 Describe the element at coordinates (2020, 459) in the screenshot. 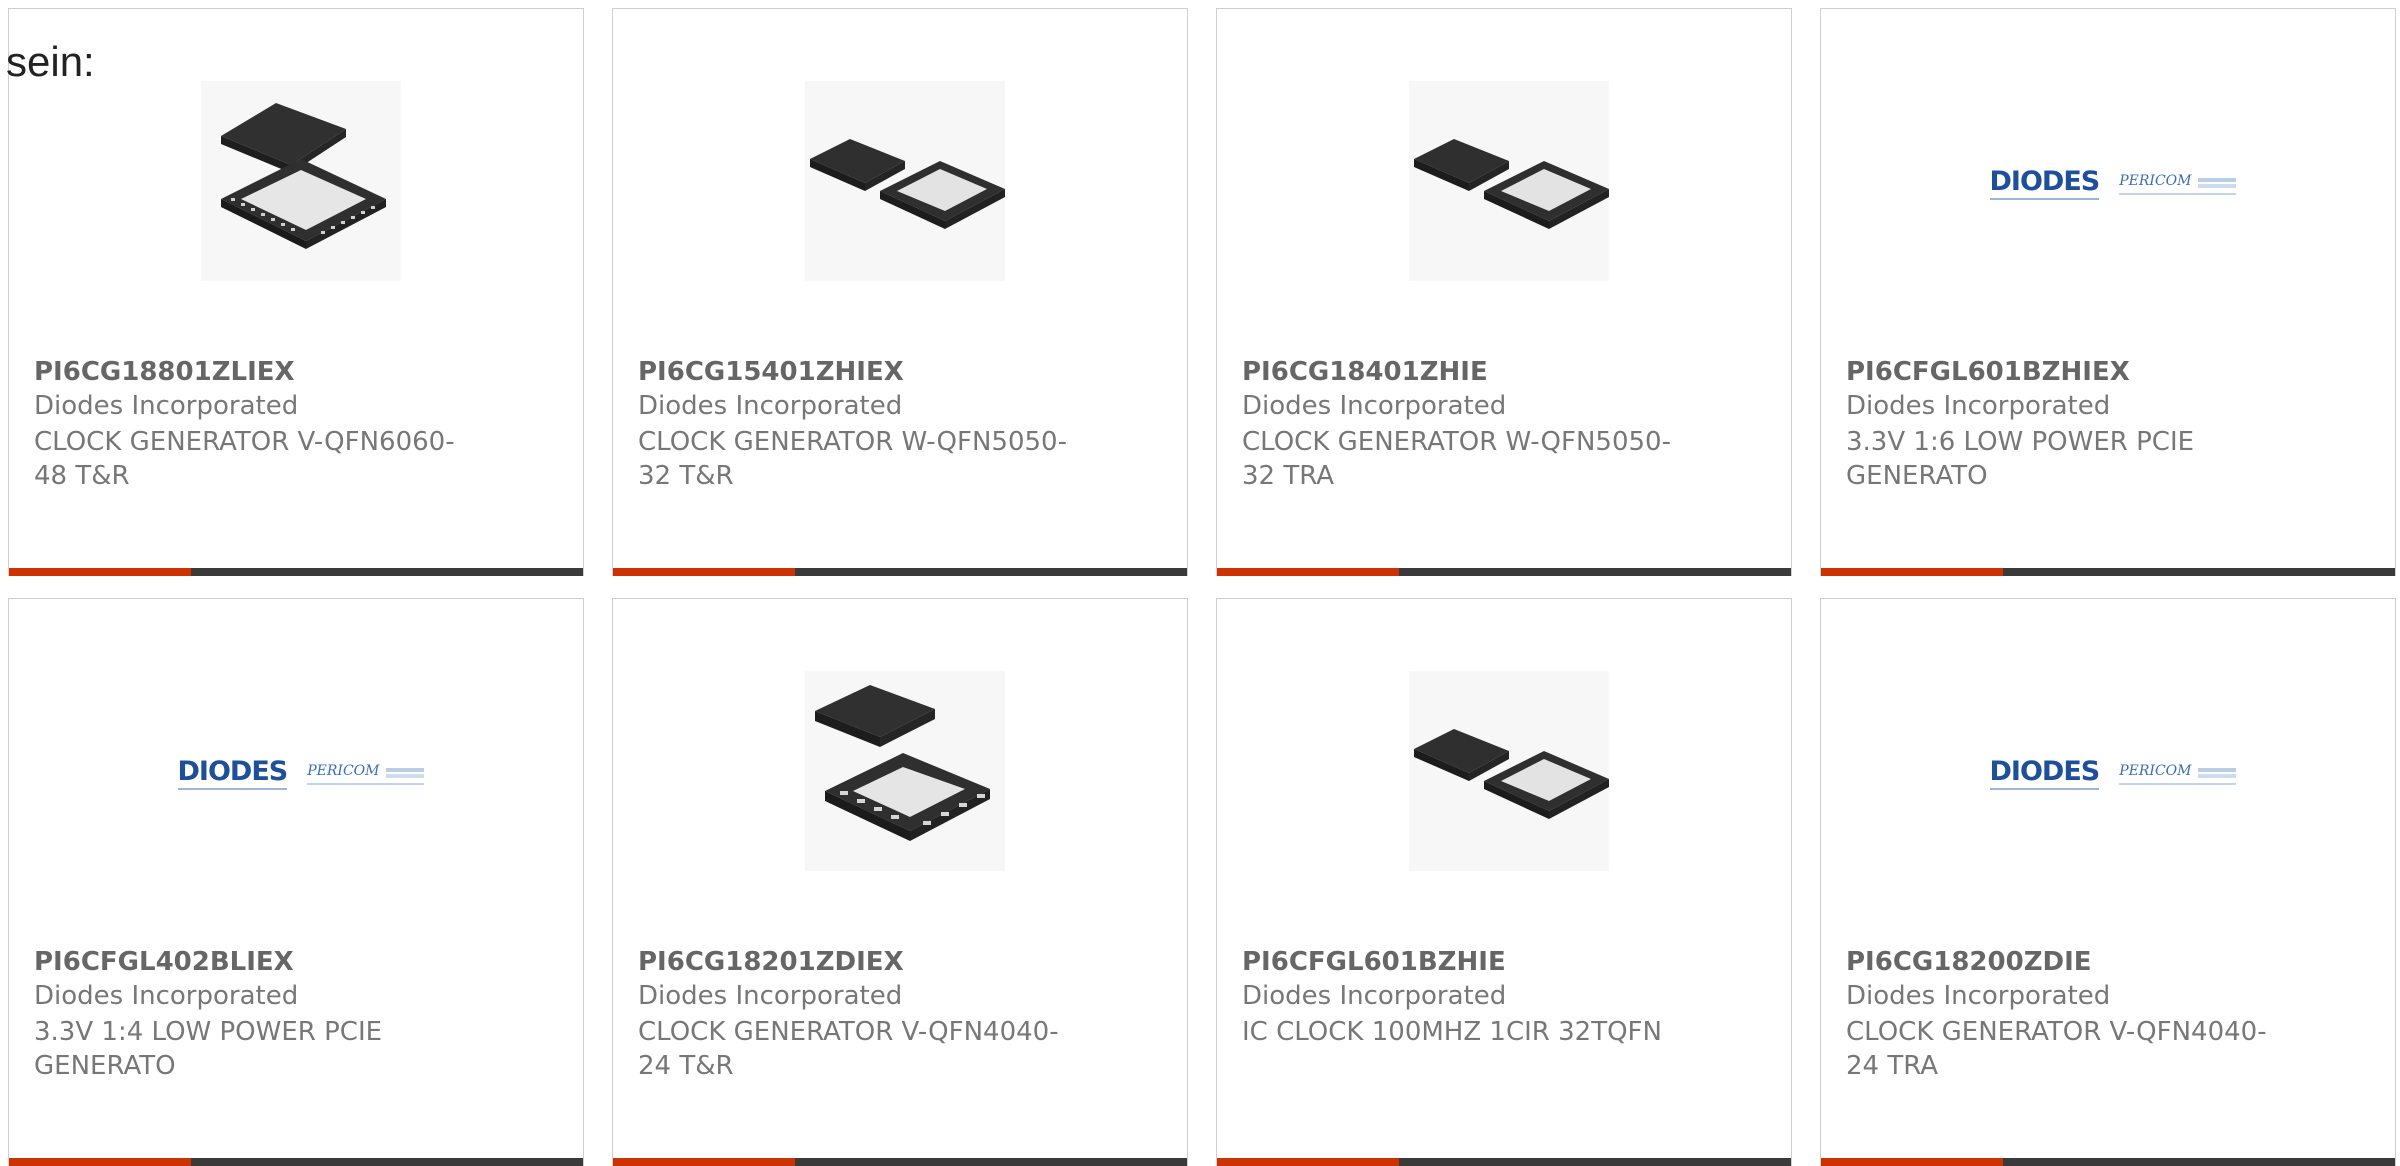

I see `description: 3.3V 1:6 LOW POWER PCIE GENERATO` at that location.